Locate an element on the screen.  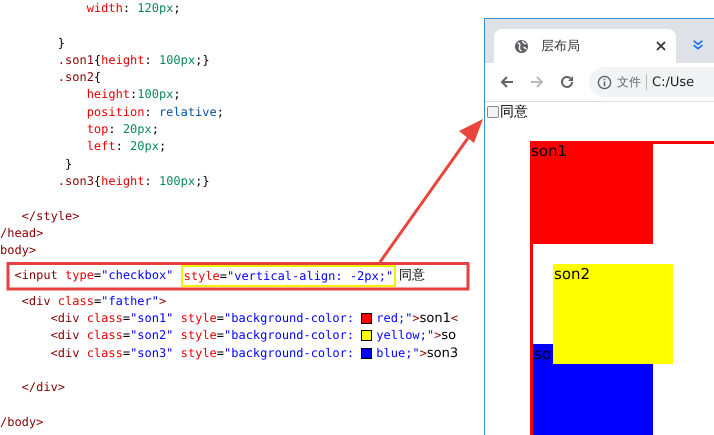
code-text: height:100px; is located at coordinates (133, 95).